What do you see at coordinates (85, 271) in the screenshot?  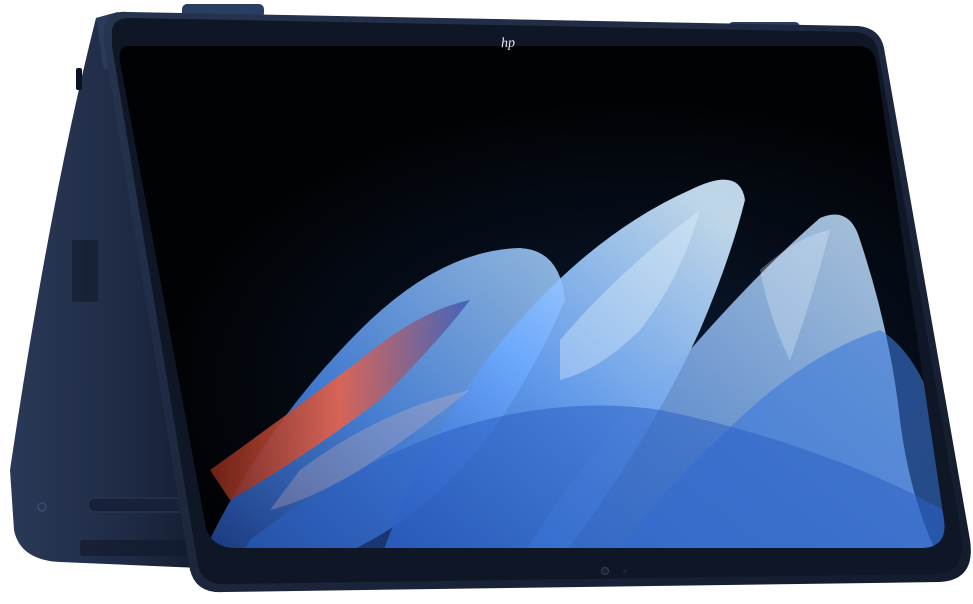 I see `speaker-grille` at bounding box center [85, 271].